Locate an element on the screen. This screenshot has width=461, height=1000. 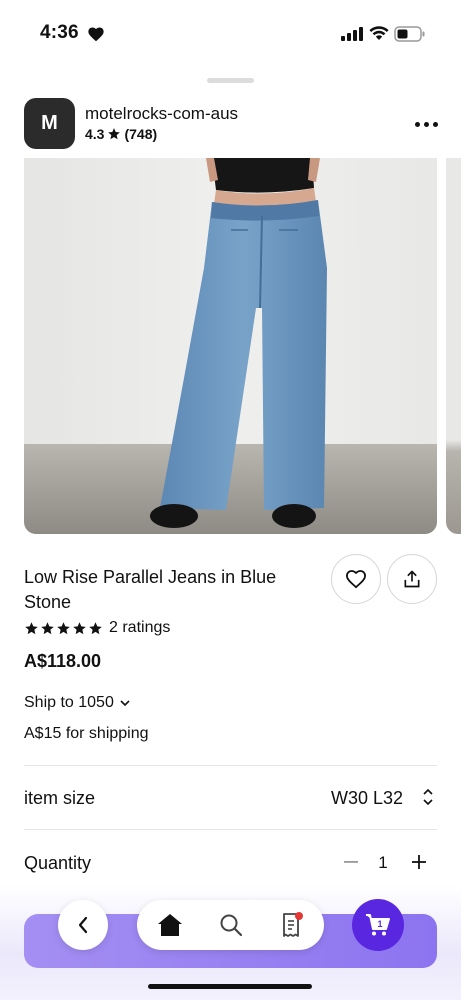
signal-icon is located at coordinates (352, 34).